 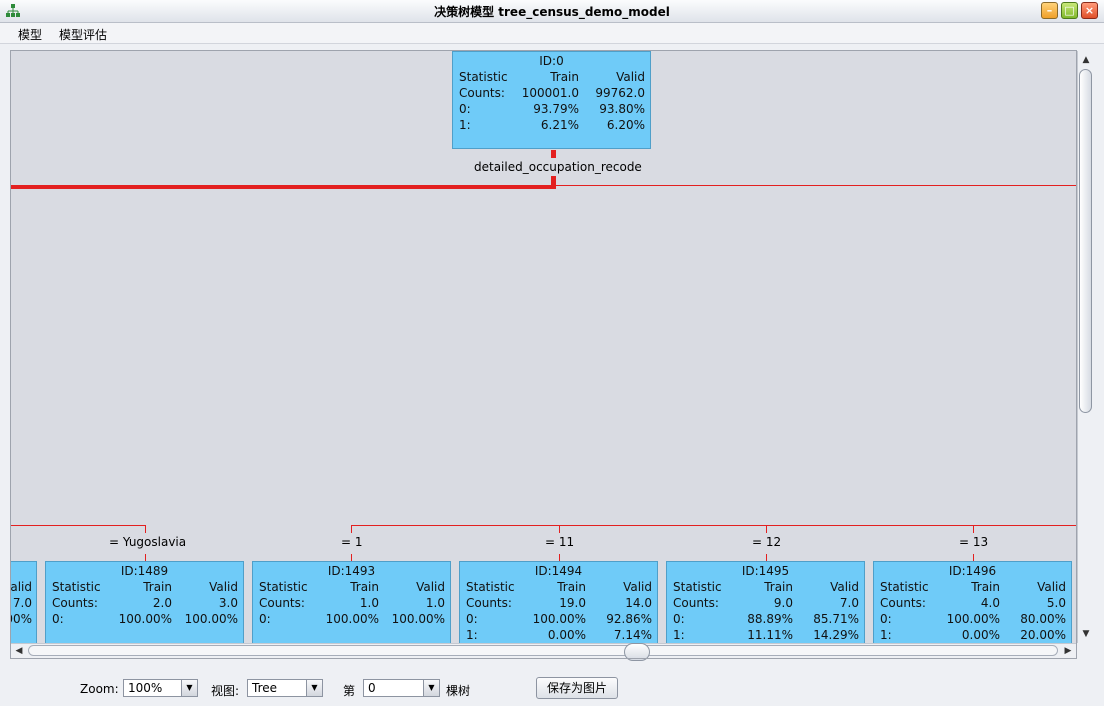 I want to click on node-valid-value: 100.00%, so click(x=418, y=619).